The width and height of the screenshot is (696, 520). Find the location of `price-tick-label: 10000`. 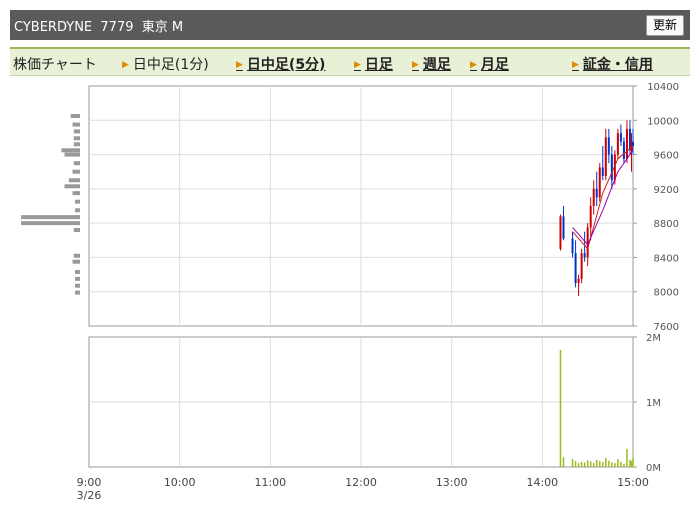

price-tick-label: 10000 is located at coordinates (663, 121).